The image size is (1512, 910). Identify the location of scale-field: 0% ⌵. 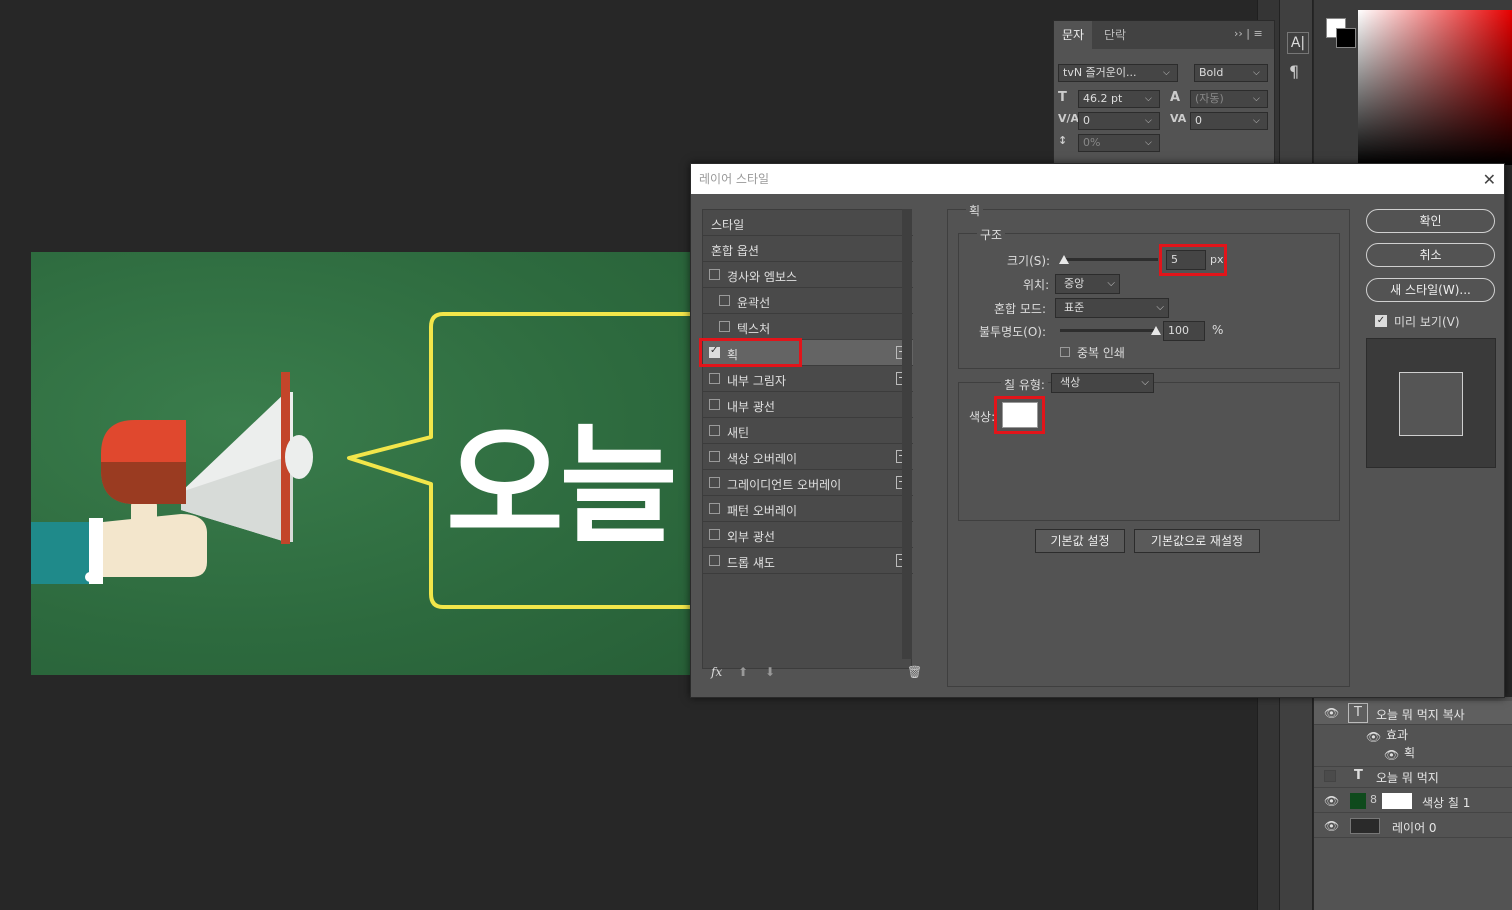
(1119, 143).